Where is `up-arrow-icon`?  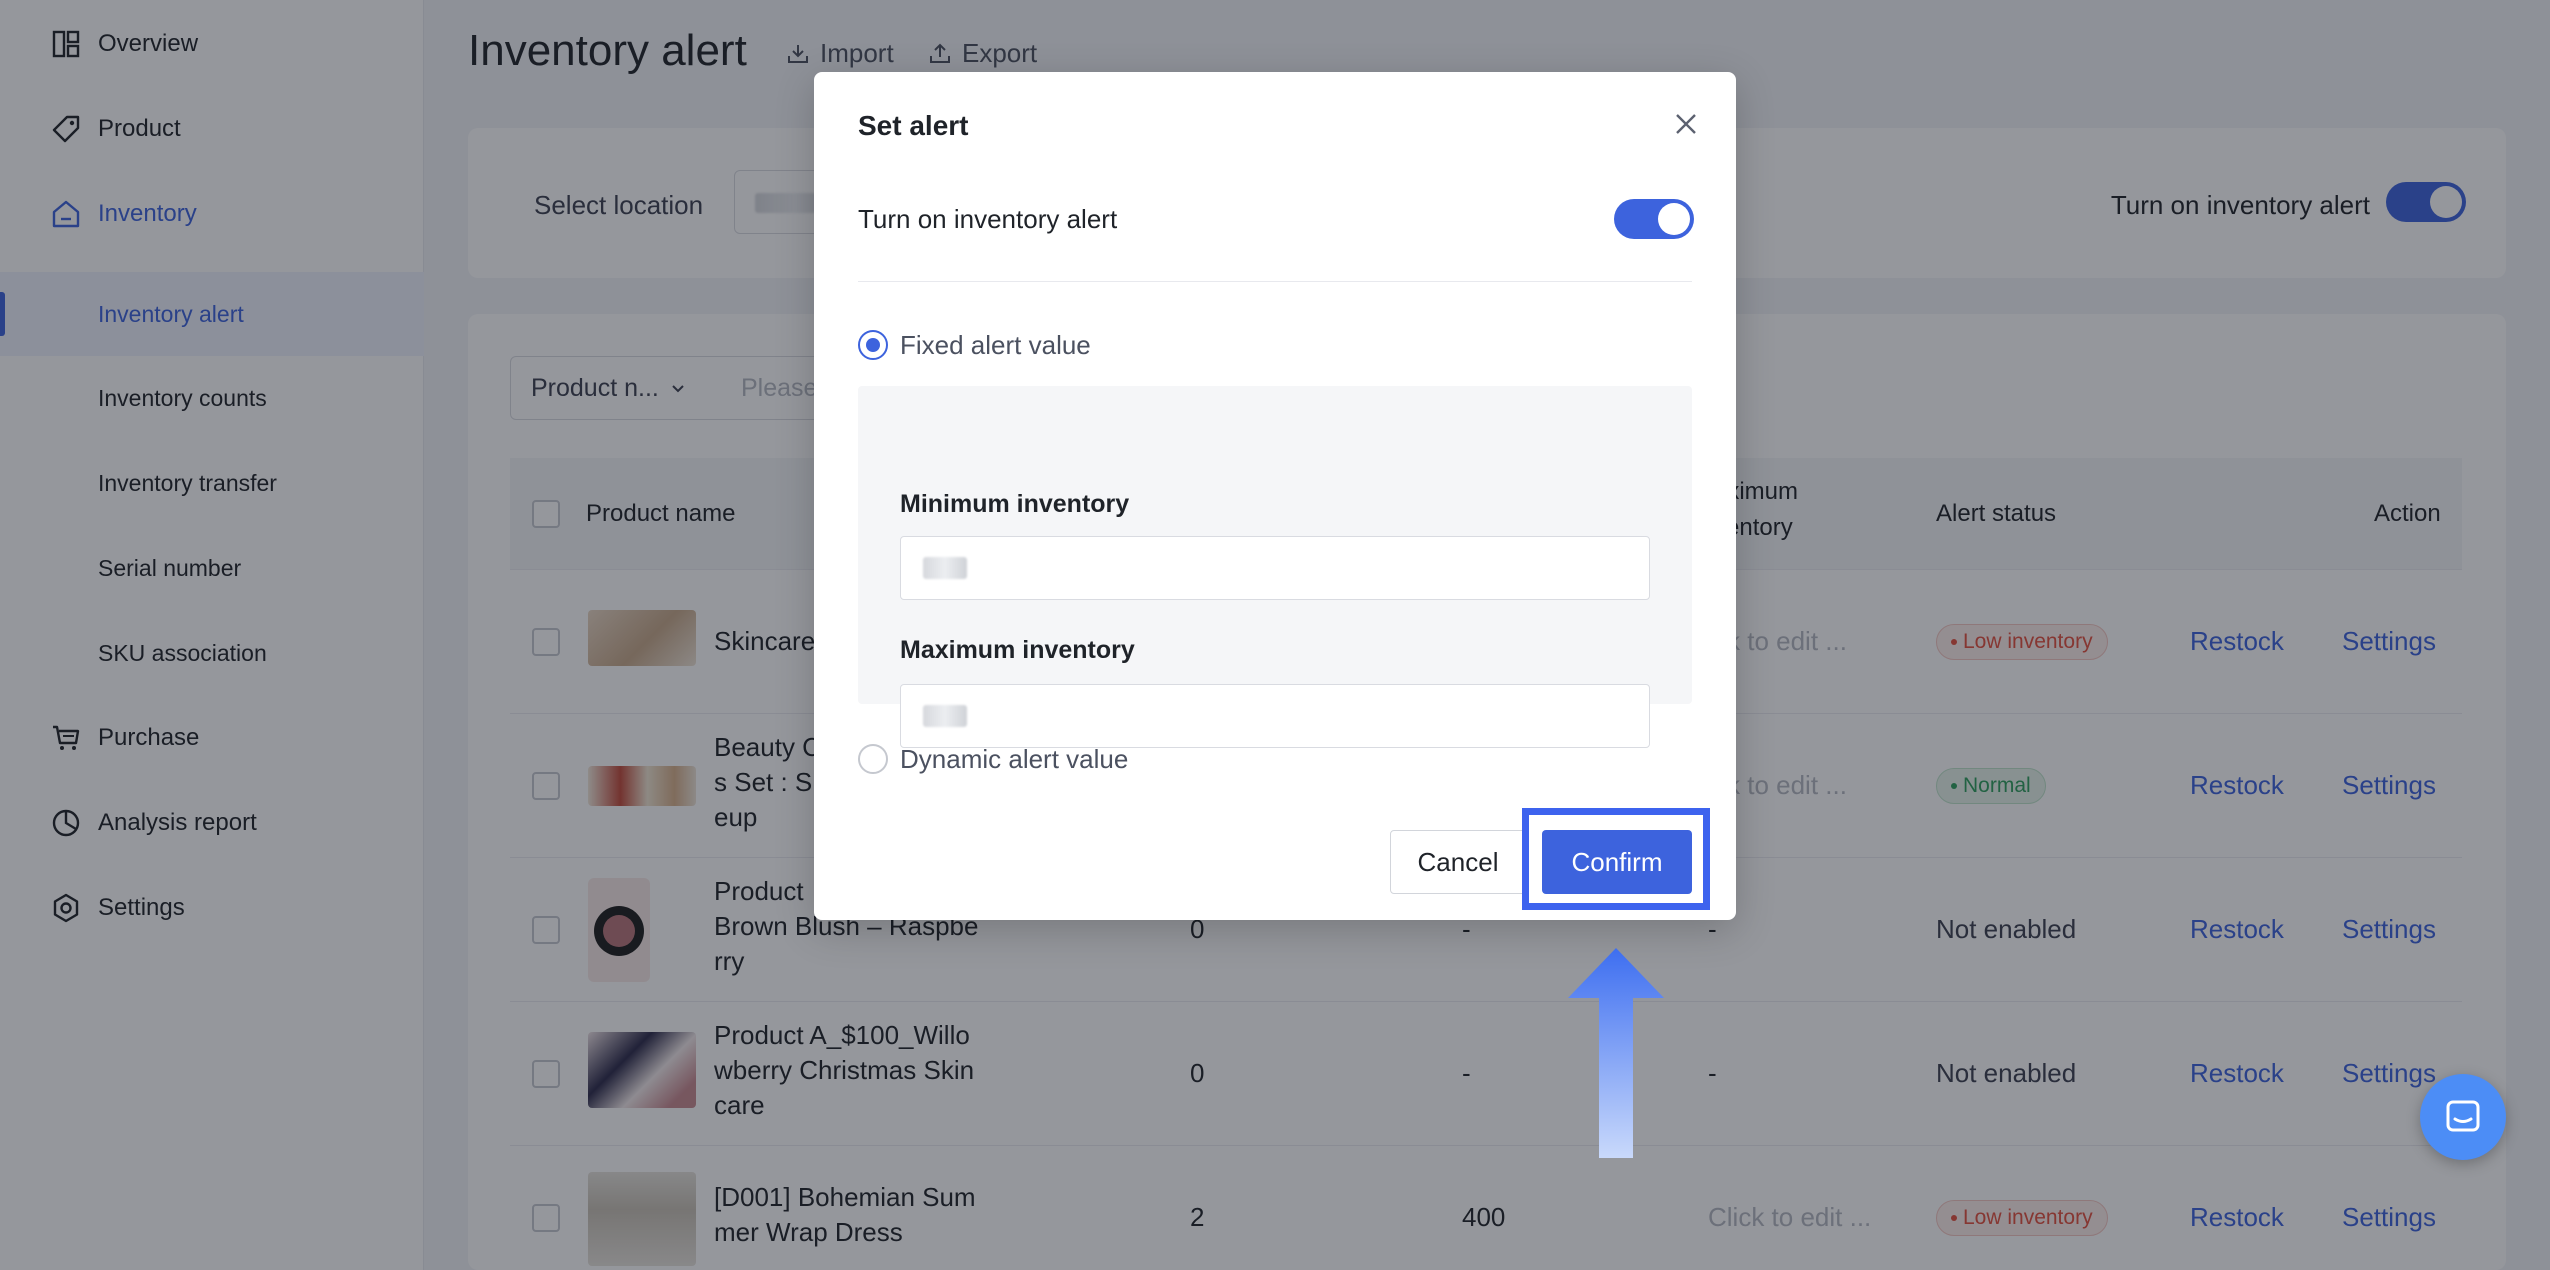 up-arrow-icon is located at coordinates (1616, 1053).